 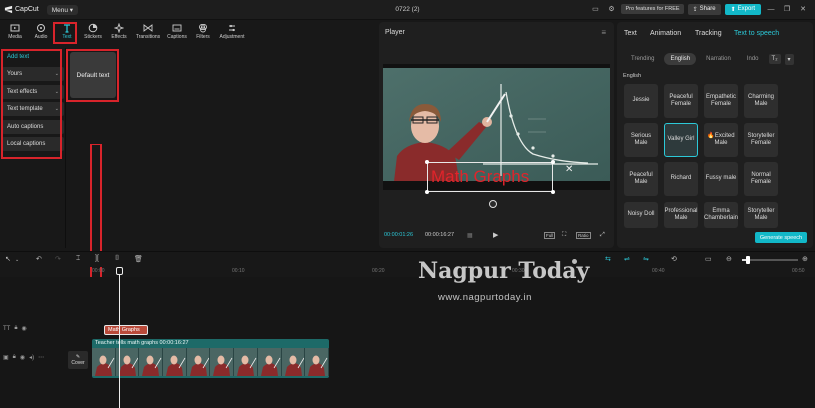 I want to click on tab-tracking: Tracking, so click(x=708, y=33).